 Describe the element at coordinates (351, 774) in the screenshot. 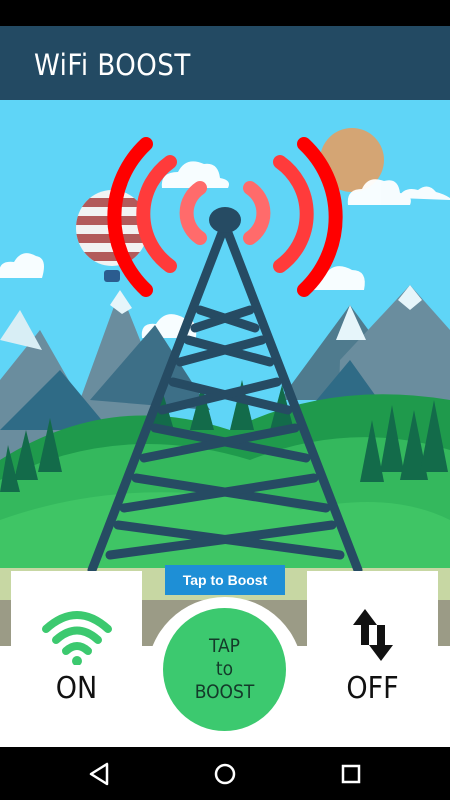

I see `recents-icon` at that location.